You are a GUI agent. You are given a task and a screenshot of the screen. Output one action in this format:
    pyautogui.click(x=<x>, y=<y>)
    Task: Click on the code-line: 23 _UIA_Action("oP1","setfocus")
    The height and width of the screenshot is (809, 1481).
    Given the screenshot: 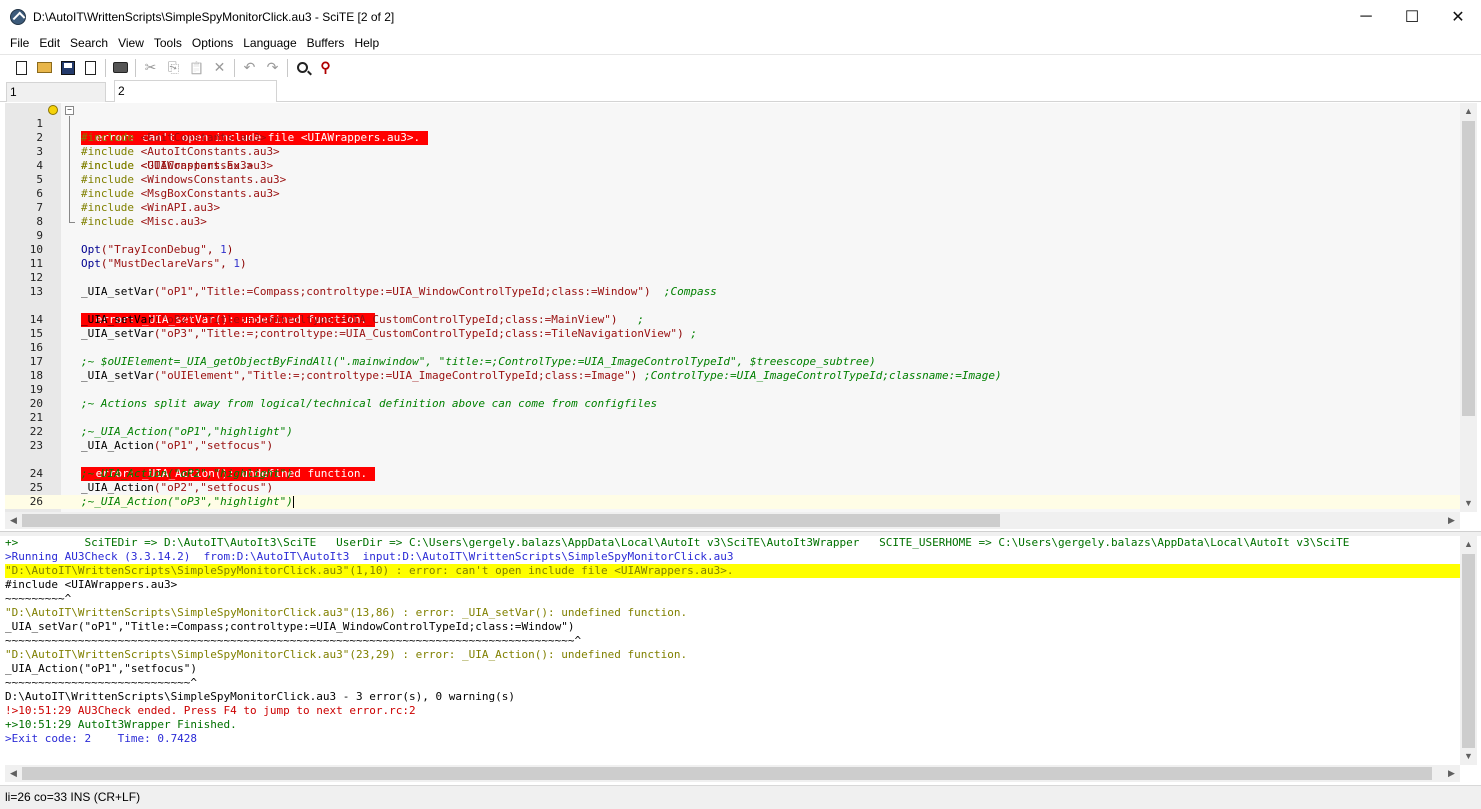 What is the action you would take?
    pyautogui.click(x=732, y=446)
    